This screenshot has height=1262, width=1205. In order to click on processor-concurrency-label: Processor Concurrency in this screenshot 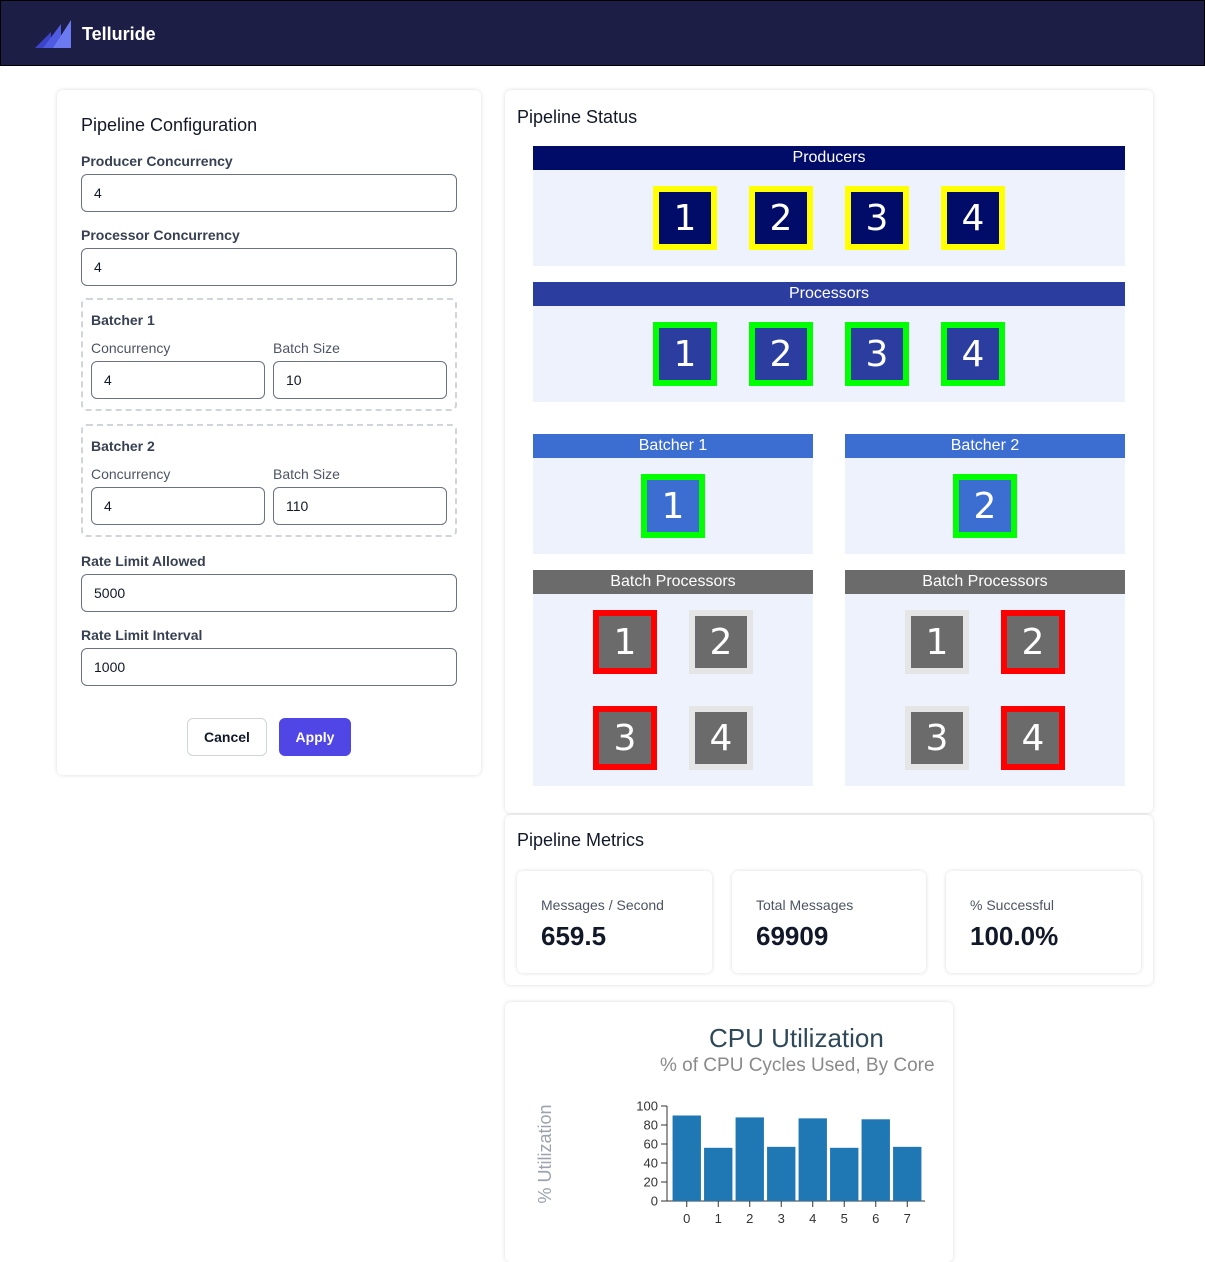, I will do `click(160, 235)`.